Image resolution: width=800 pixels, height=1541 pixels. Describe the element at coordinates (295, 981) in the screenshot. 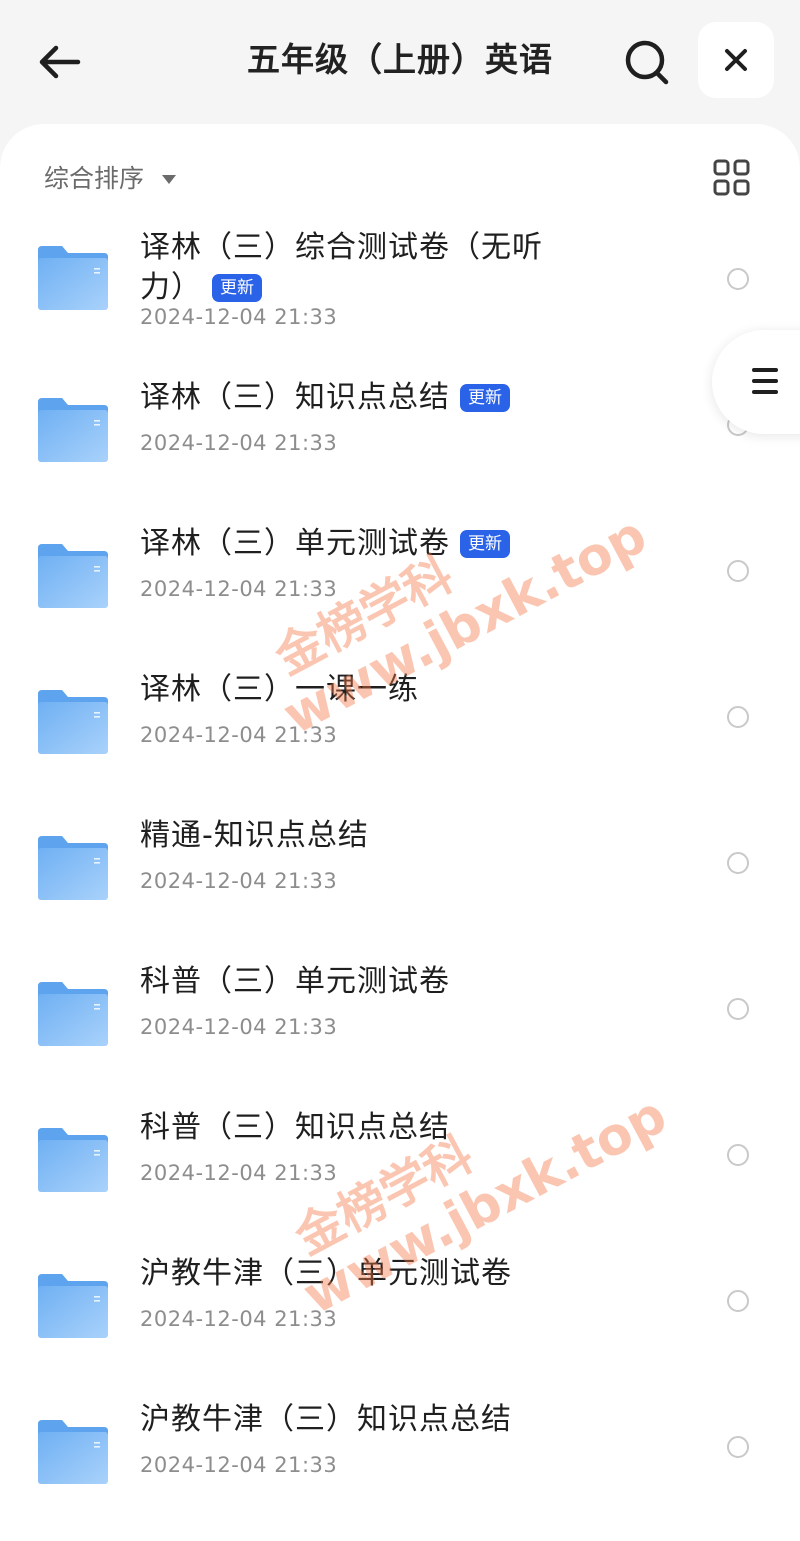

I see `item-title-text: 科普（三）单元测试卷` at that location.